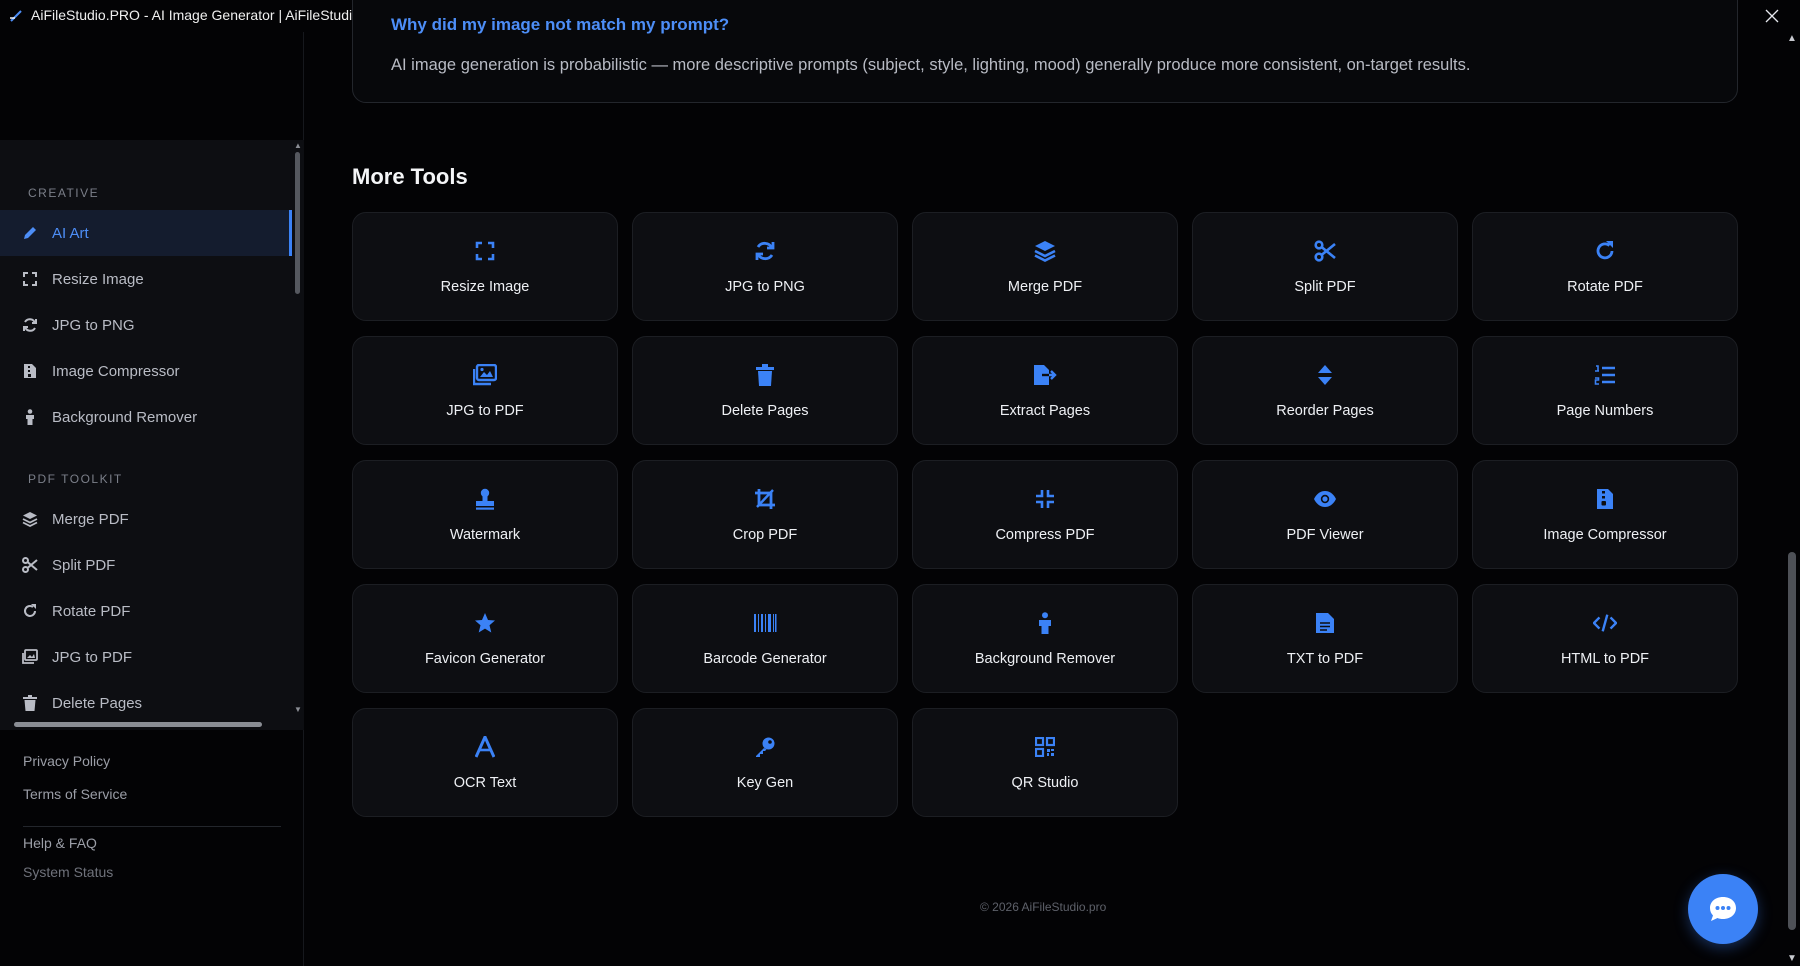 The width and height of the screenshot is (1800, 966). I want to click on tool-card-label: JPG to PNG, so click(765, 287).